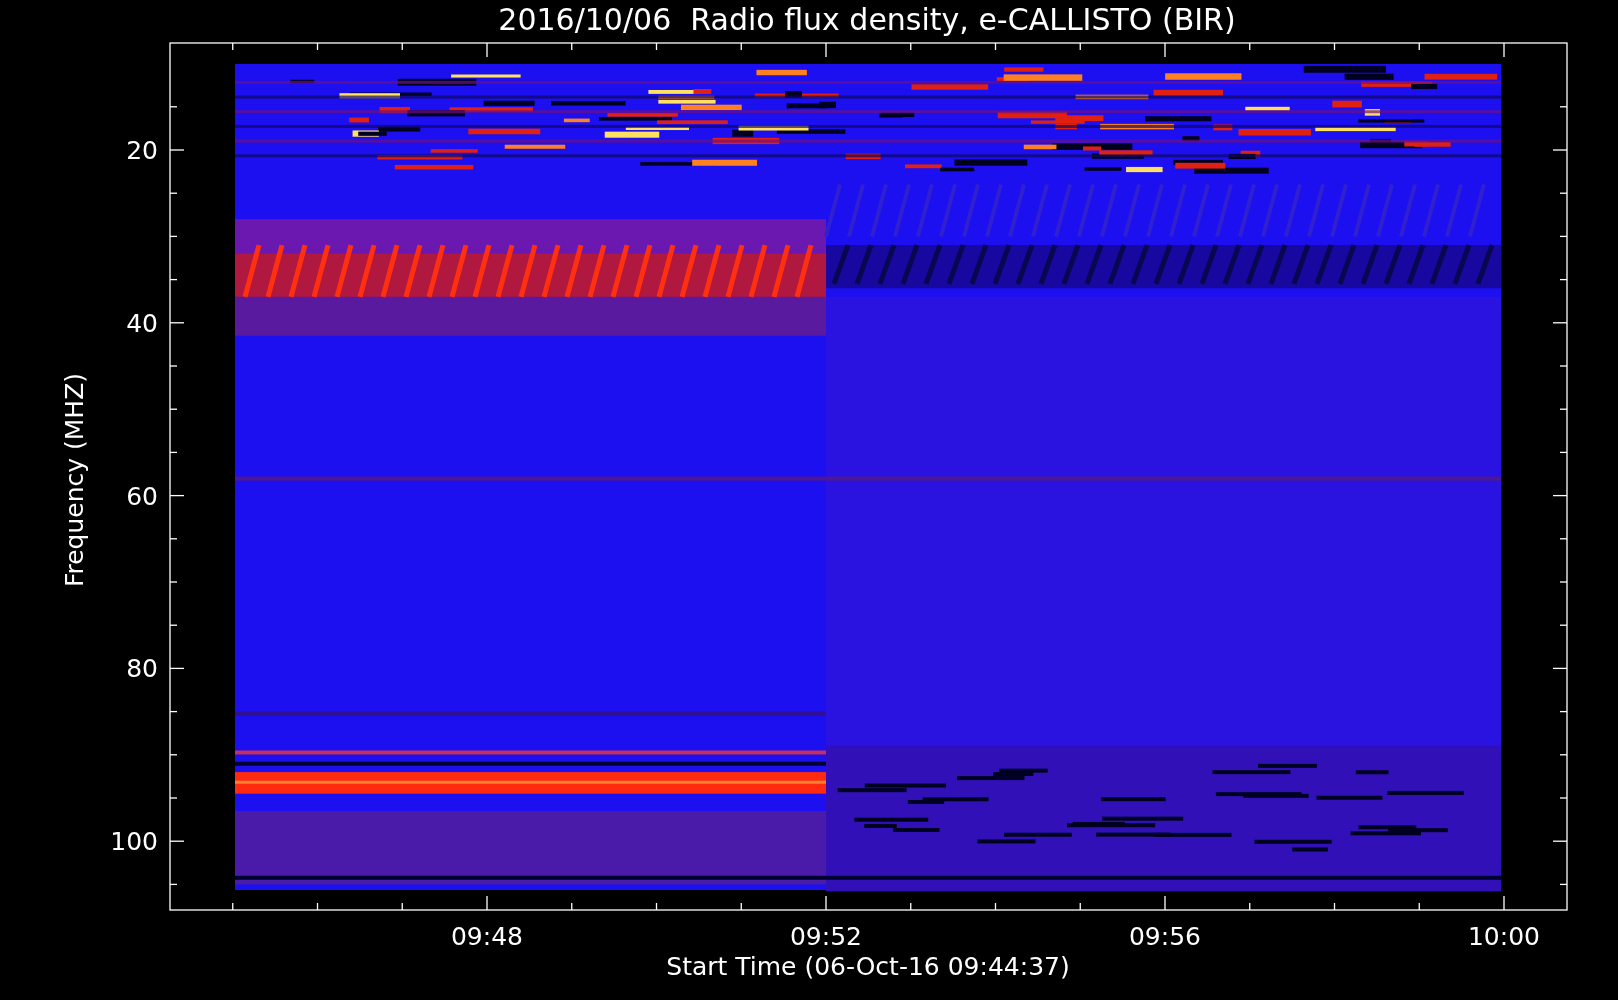 The width and height of the screenshot is (1618, 1000). What do you see at coordinates (1504, 936) in the screenshot?
I see `x-tick-label: 10:00` at bounding box center [1504, 936].